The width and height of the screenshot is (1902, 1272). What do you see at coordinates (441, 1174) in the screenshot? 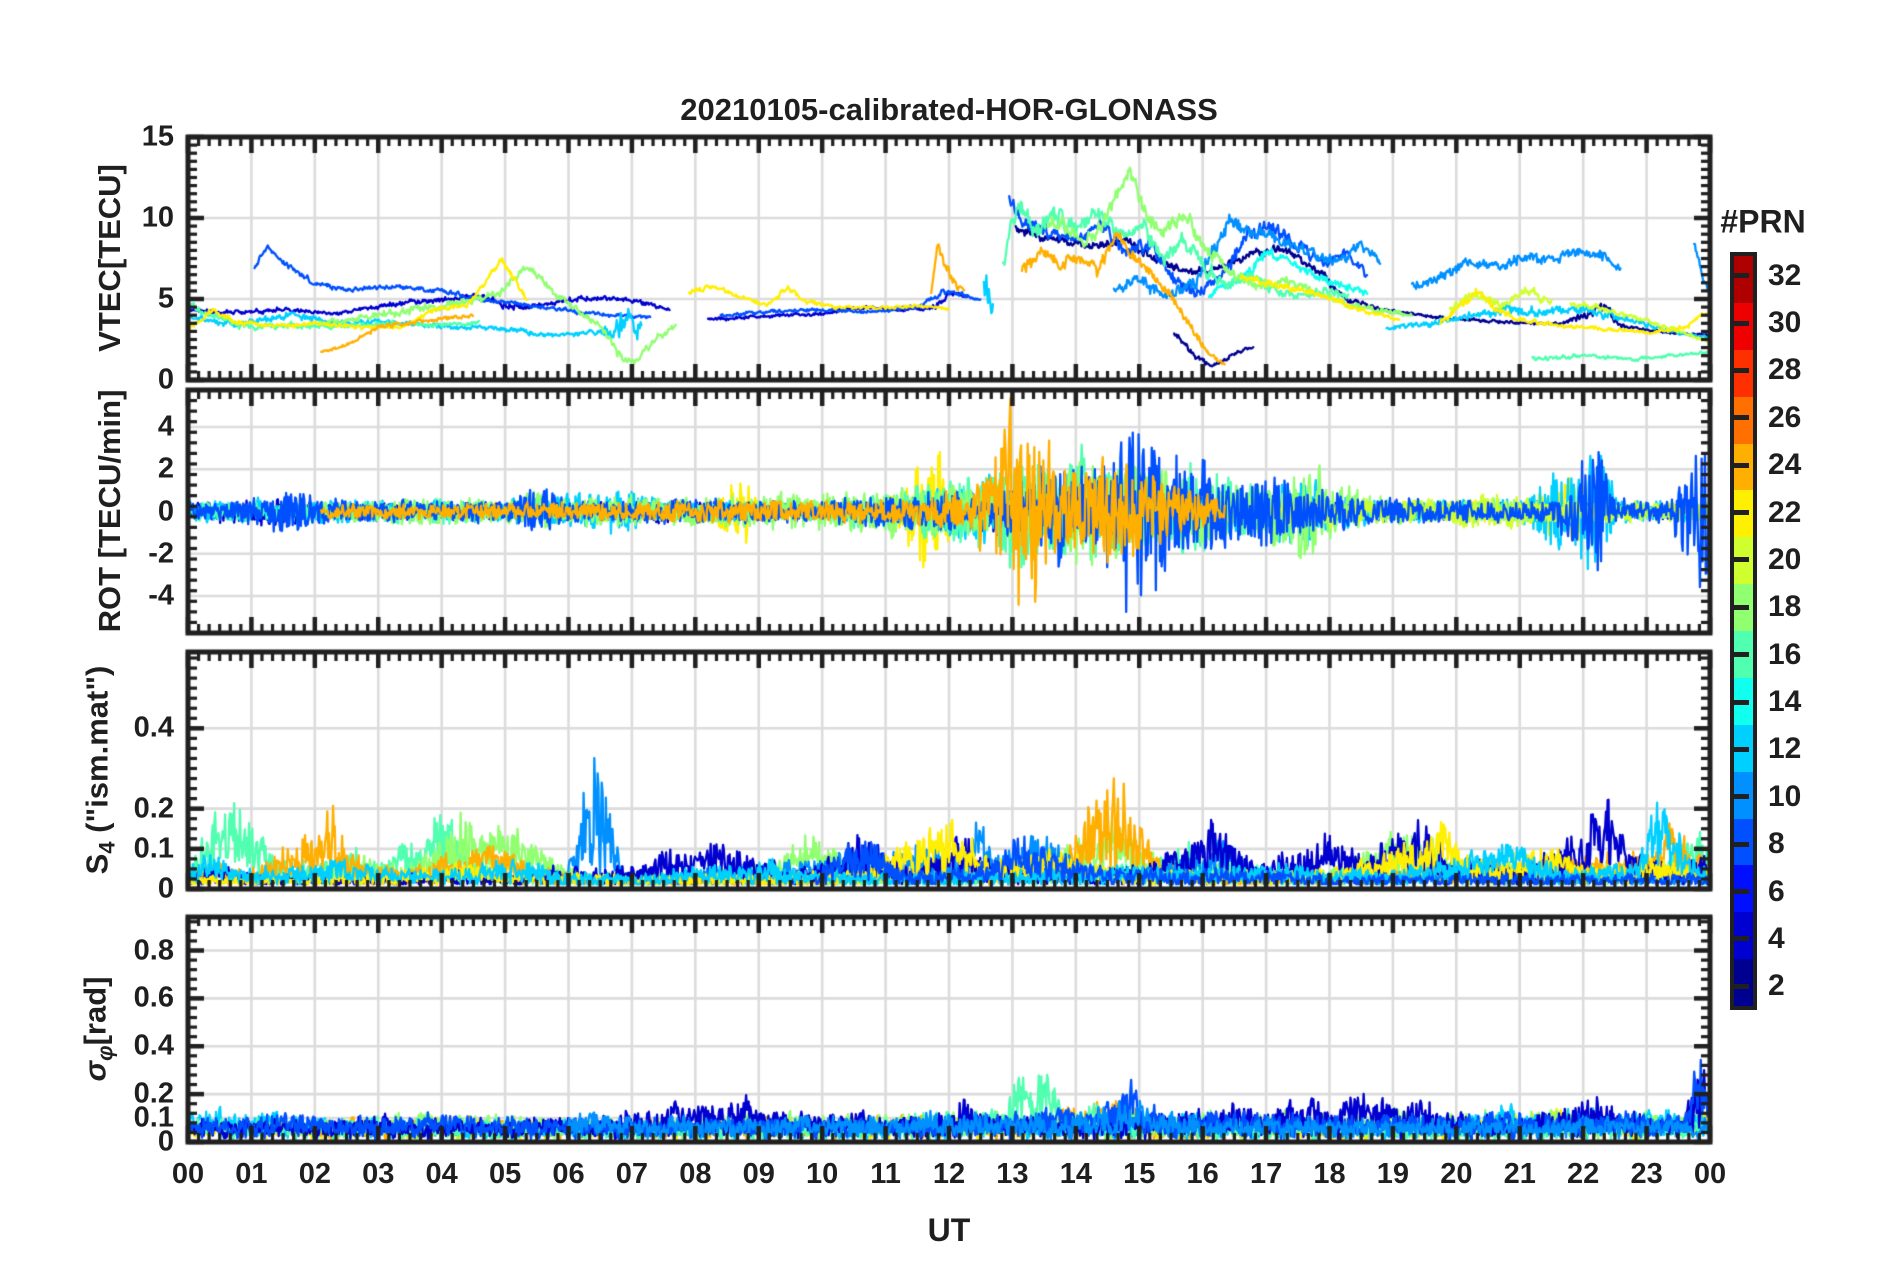
I see `x-tick-label: 04` at bounding box center [441, 1174].